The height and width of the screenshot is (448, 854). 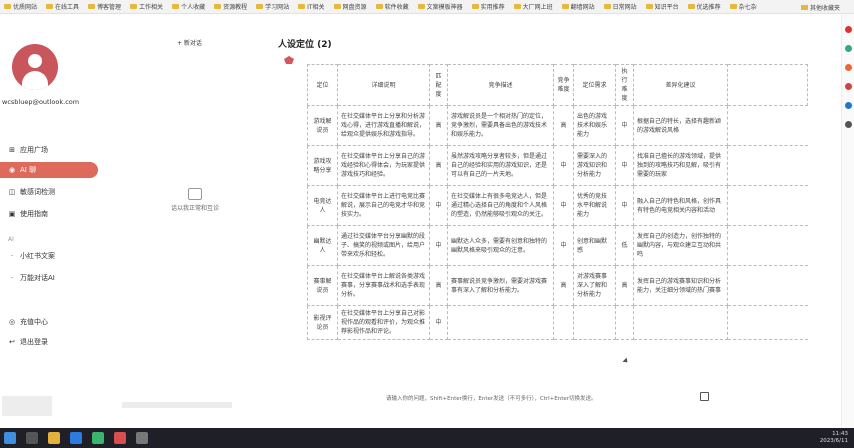 I want to click on cell-requirement: 对游戏赛事深入了解和分析能力, so click(x=594, y=285).